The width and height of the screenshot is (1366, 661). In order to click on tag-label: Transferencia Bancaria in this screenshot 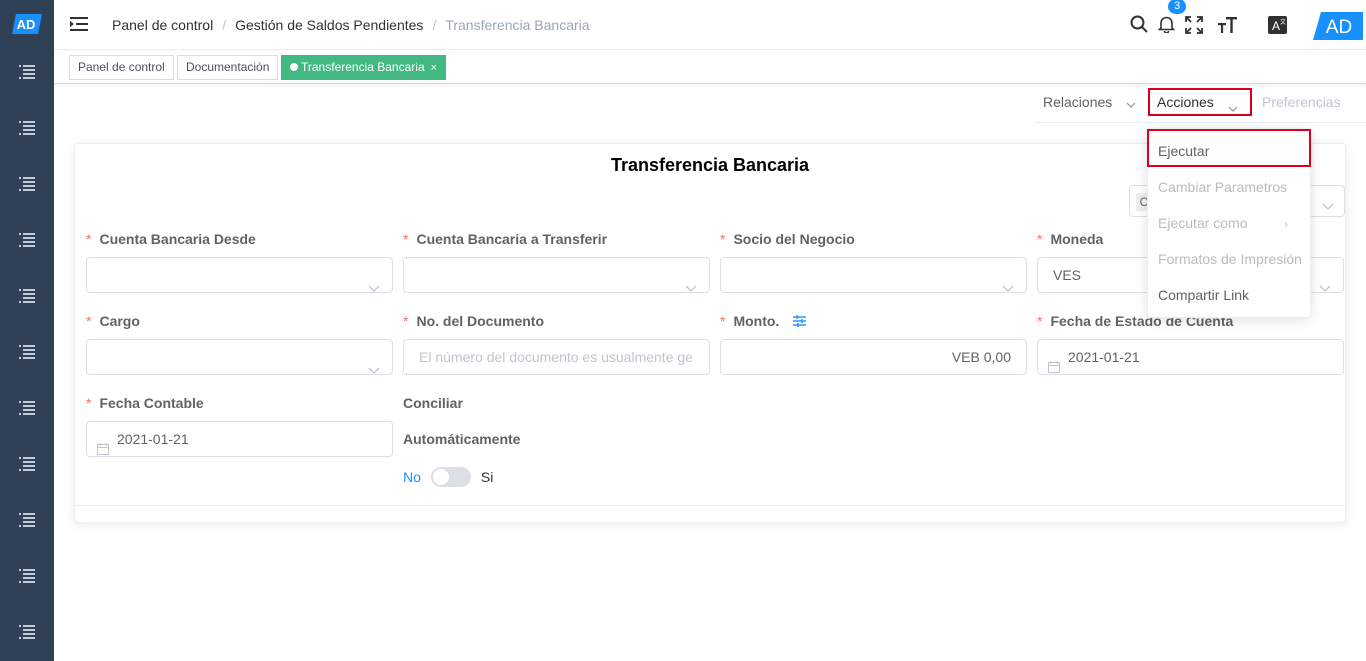, I will do `click(363, 67)`.